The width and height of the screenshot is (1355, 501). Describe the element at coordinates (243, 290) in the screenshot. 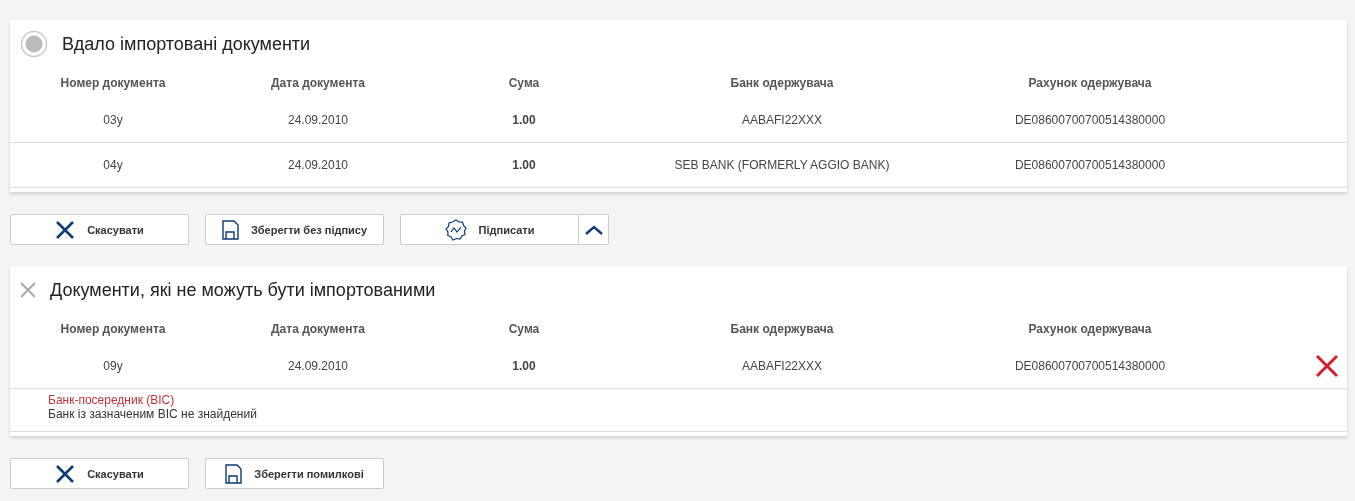

I see `section-title: Документи, які не можуть бути імпортованими` at that location.